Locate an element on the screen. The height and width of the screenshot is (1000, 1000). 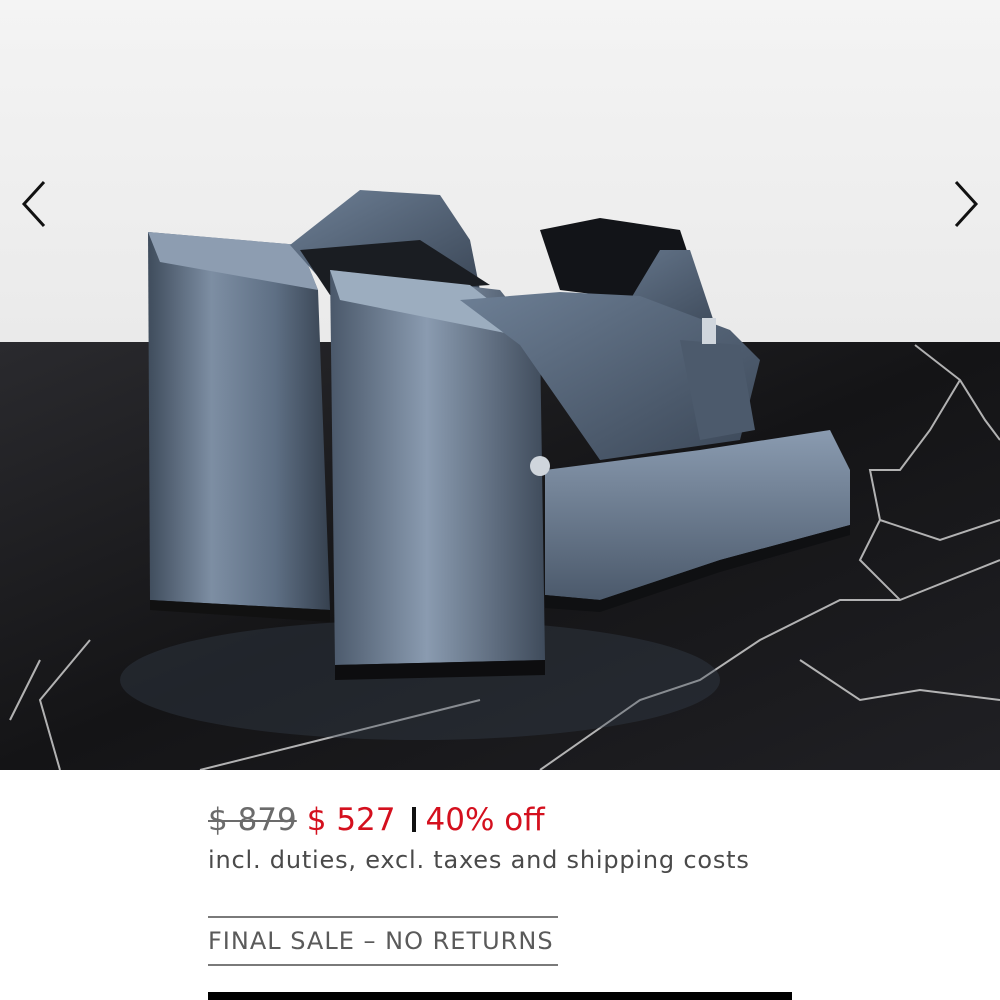
chevron-right-icon is located at coordinates (966, 204).